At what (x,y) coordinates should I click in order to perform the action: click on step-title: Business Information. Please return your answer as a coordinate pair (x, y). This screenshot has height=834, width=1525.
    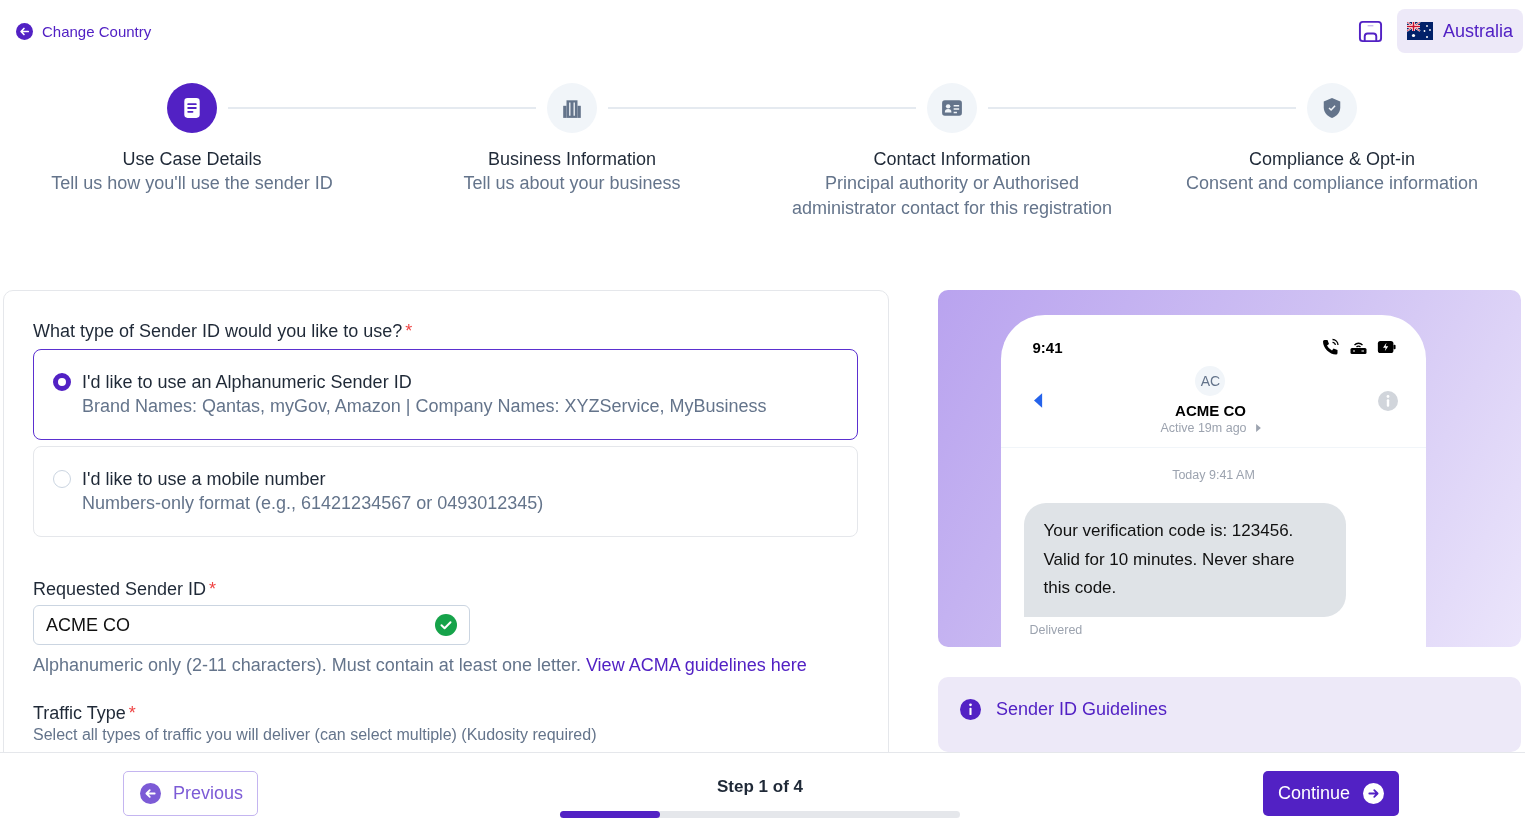
    Looking at the image, I should click on (572, 159).